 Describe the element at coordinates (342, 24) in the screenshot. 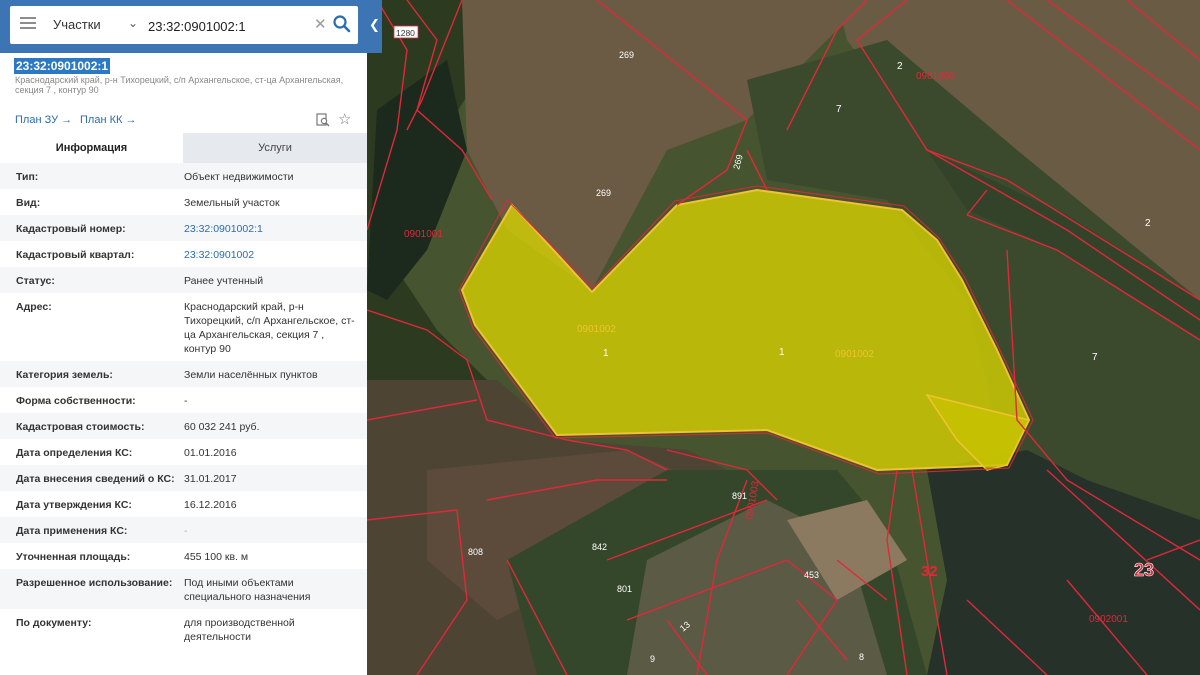

I see `search-icon` at that location.